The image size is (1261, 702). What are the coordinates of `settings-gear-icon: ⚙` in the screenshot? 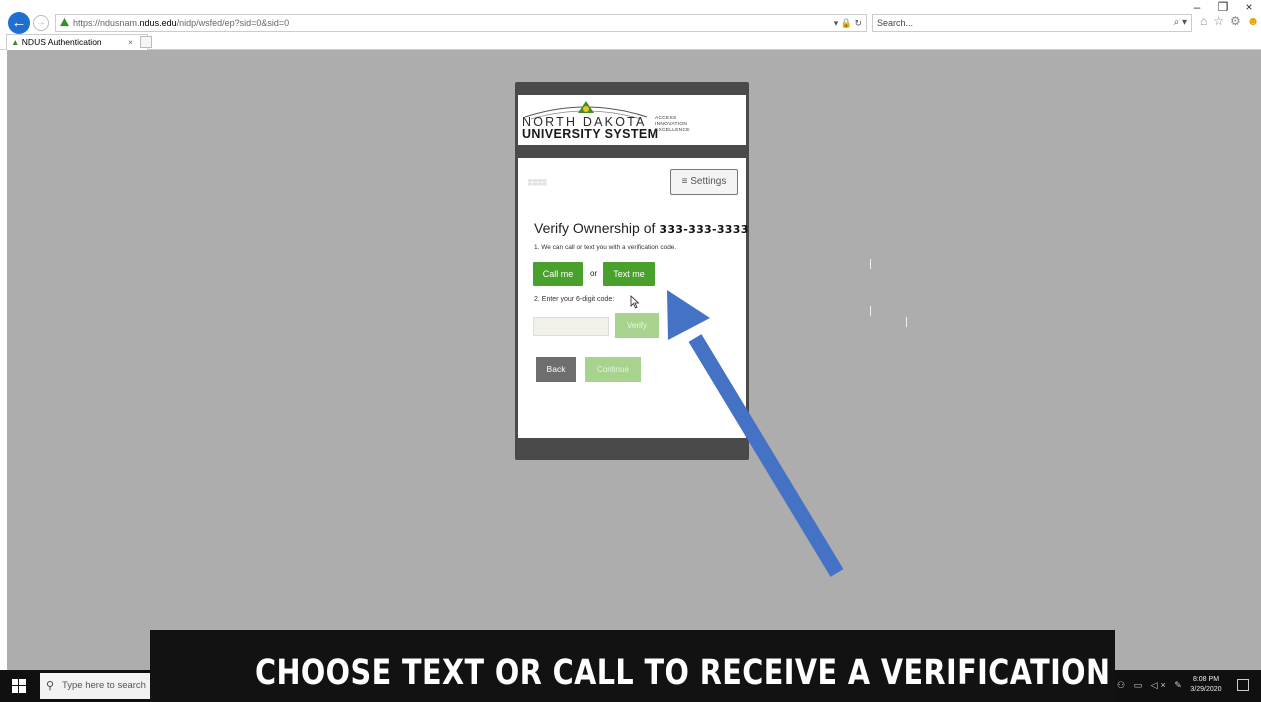 It's located at (1235, 21).